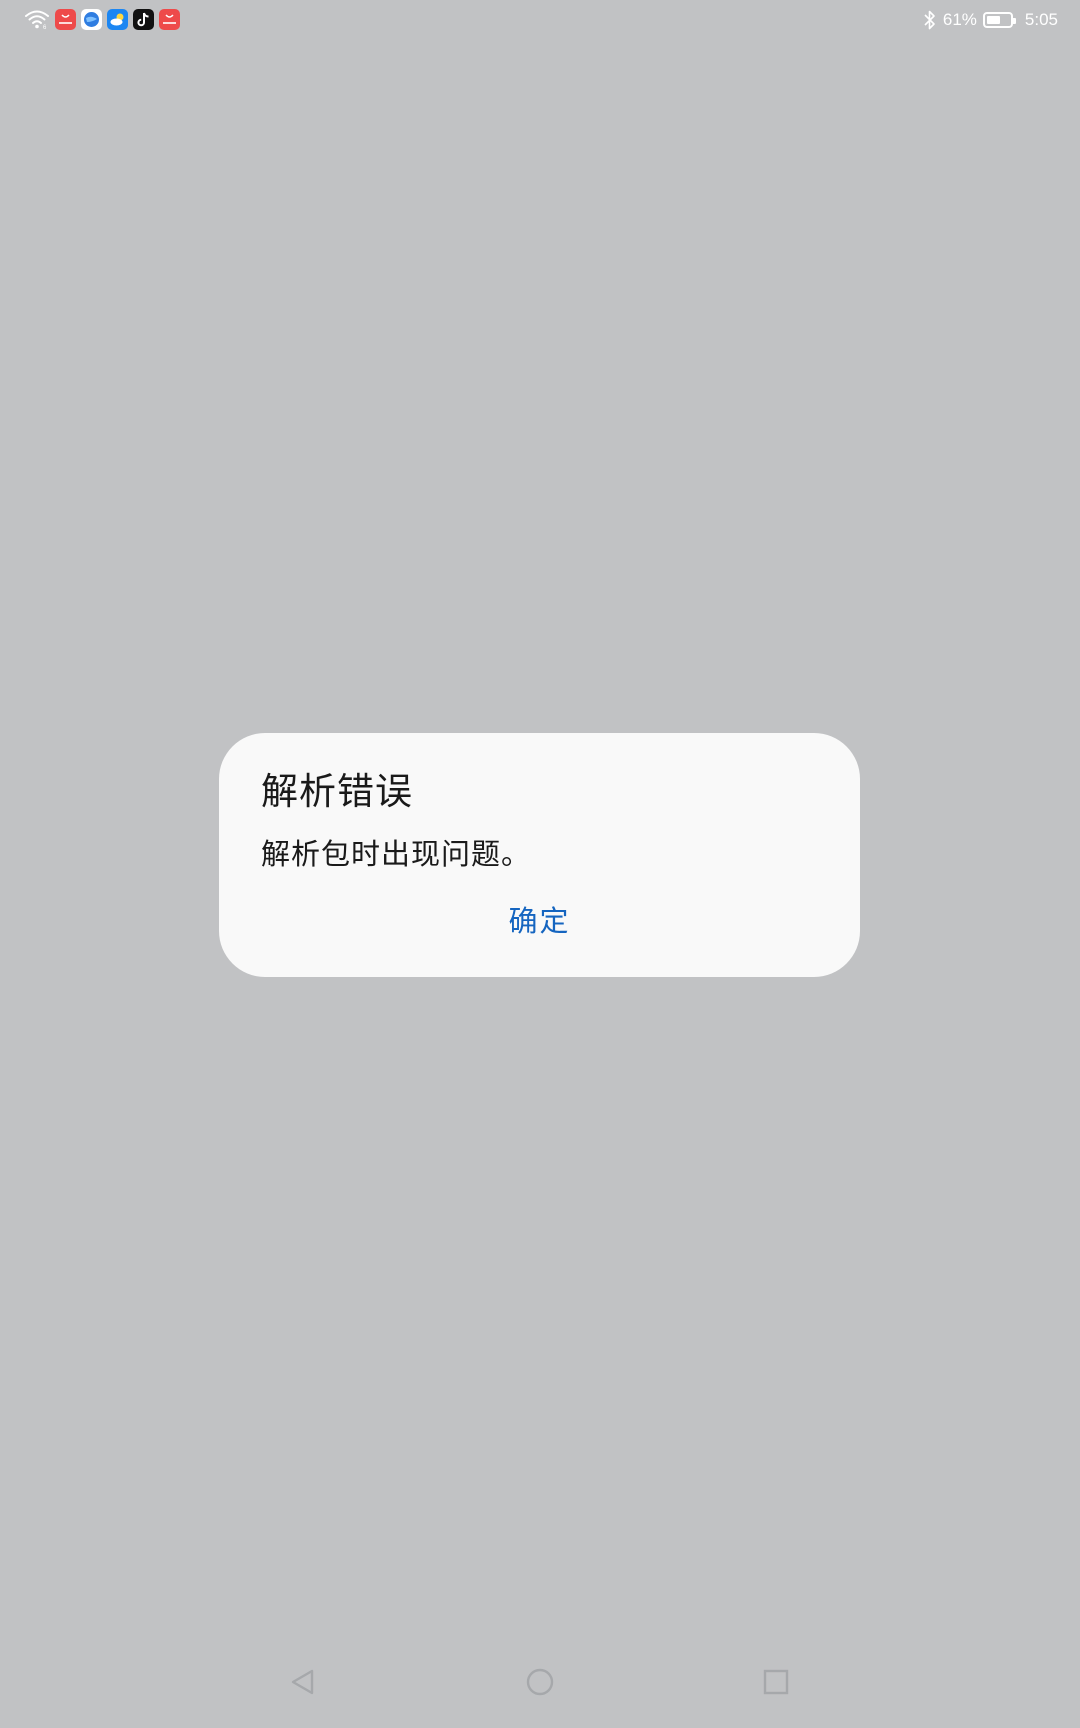 This screenshot has height=1728, width=1080. I want to click on battery-tip, so click(1014, 21).